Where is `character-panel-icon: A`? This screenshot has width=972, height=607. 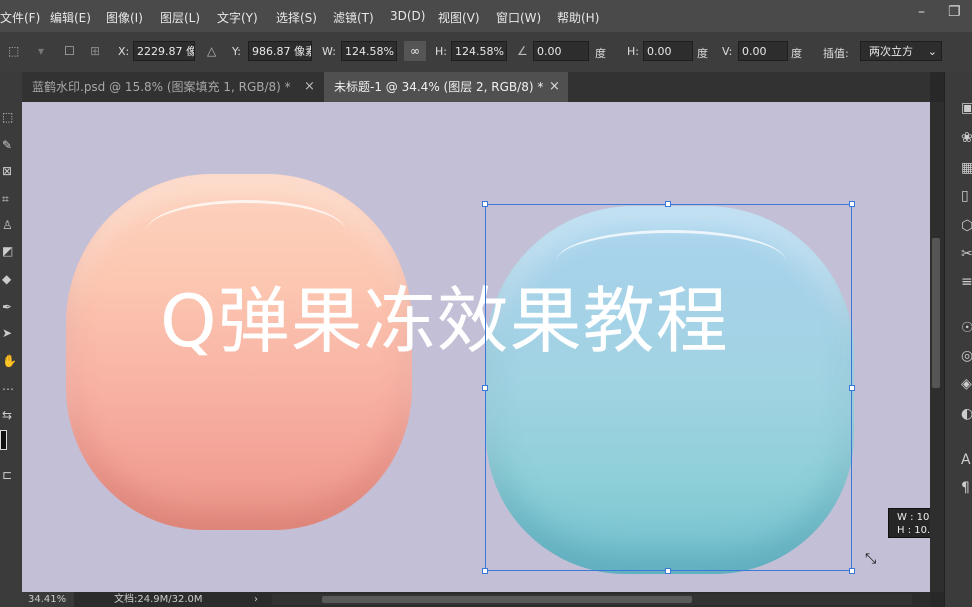
character-panel-icon: A is located at coordinates (966, 460).